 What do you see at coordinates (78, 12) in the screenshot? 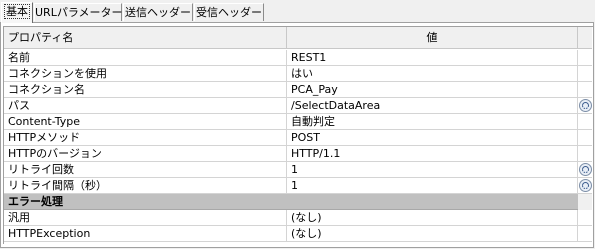
I see `tab-url-parameters: URLパラメーター` at bounding box center [78, 12].